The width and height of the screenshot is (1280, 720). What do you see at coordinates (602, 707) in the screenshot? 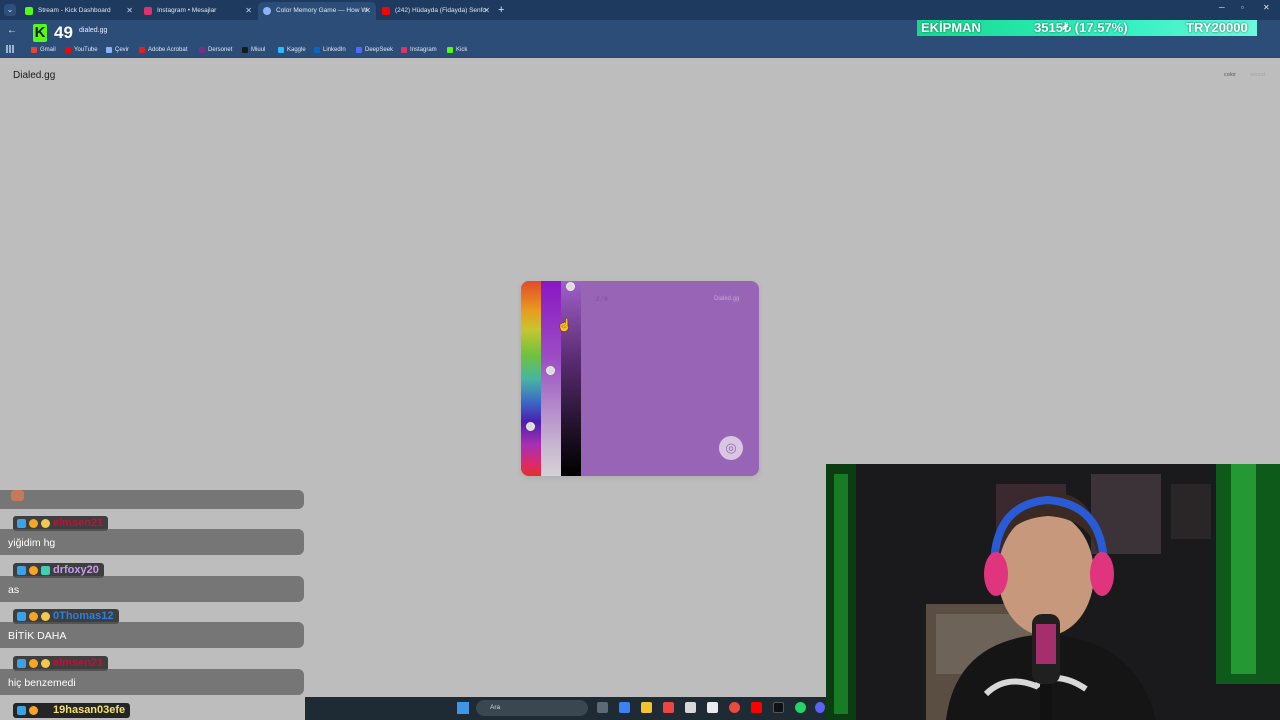
I see `task-view-icon` at bounding box center [602, 707].